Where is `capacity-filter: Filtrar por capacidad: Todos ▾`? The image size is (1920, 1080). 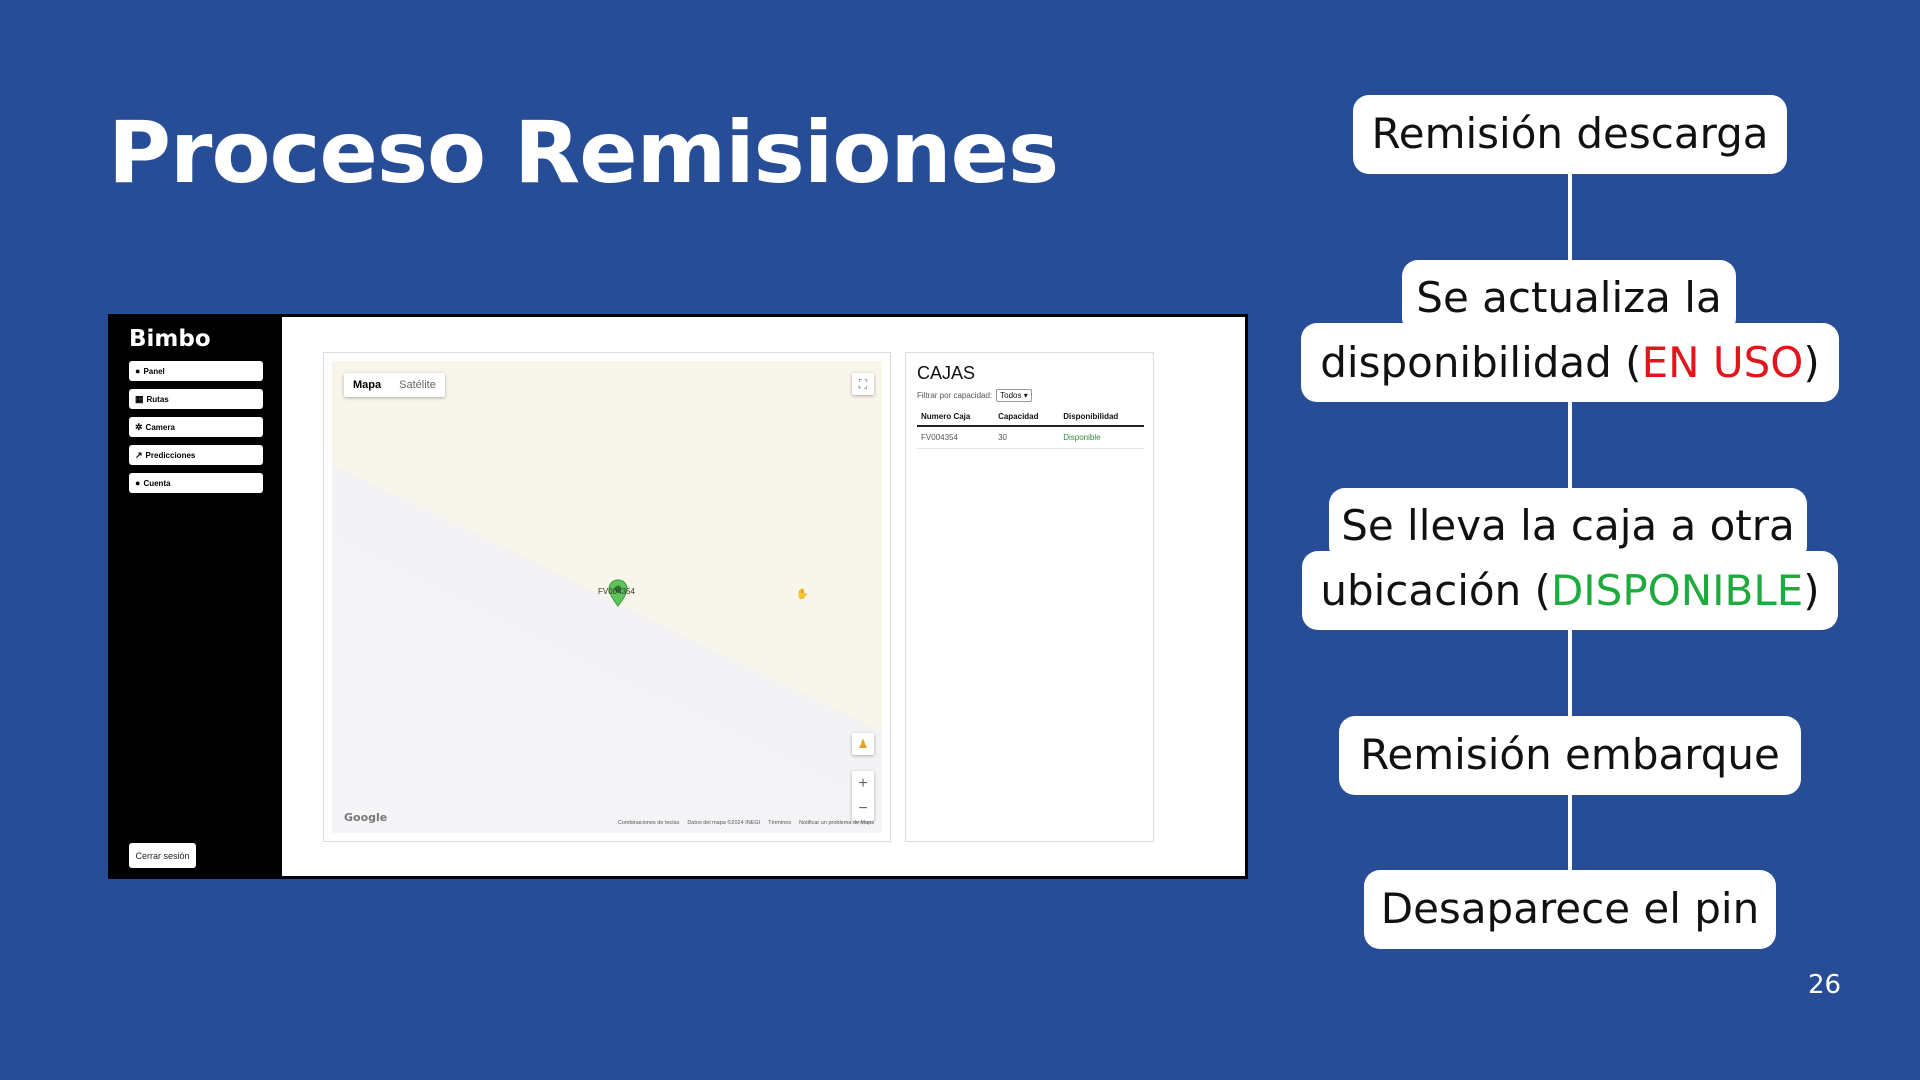
capacity-filter: Filtrar por capacidad: Todos ▾ is located at coordinates (974, 395).